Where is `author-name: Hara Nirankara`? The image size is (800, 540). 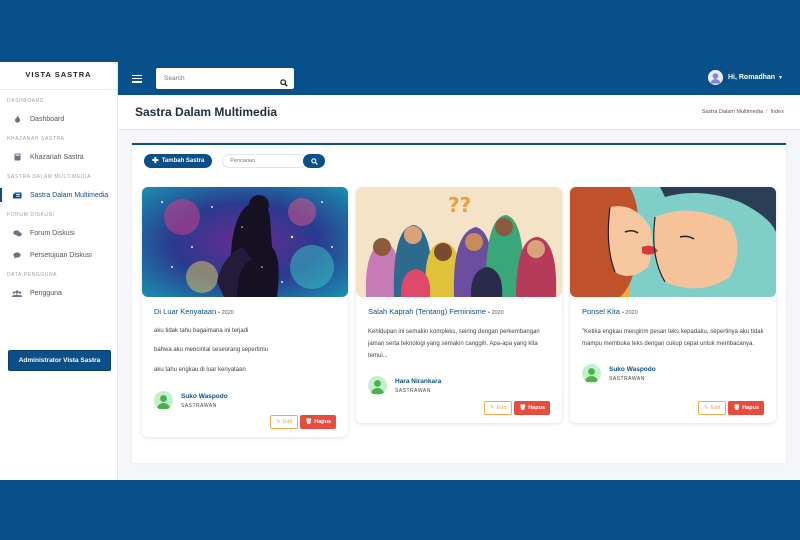
author-name: Hara Nirankara is located at coordinates (418, 381).